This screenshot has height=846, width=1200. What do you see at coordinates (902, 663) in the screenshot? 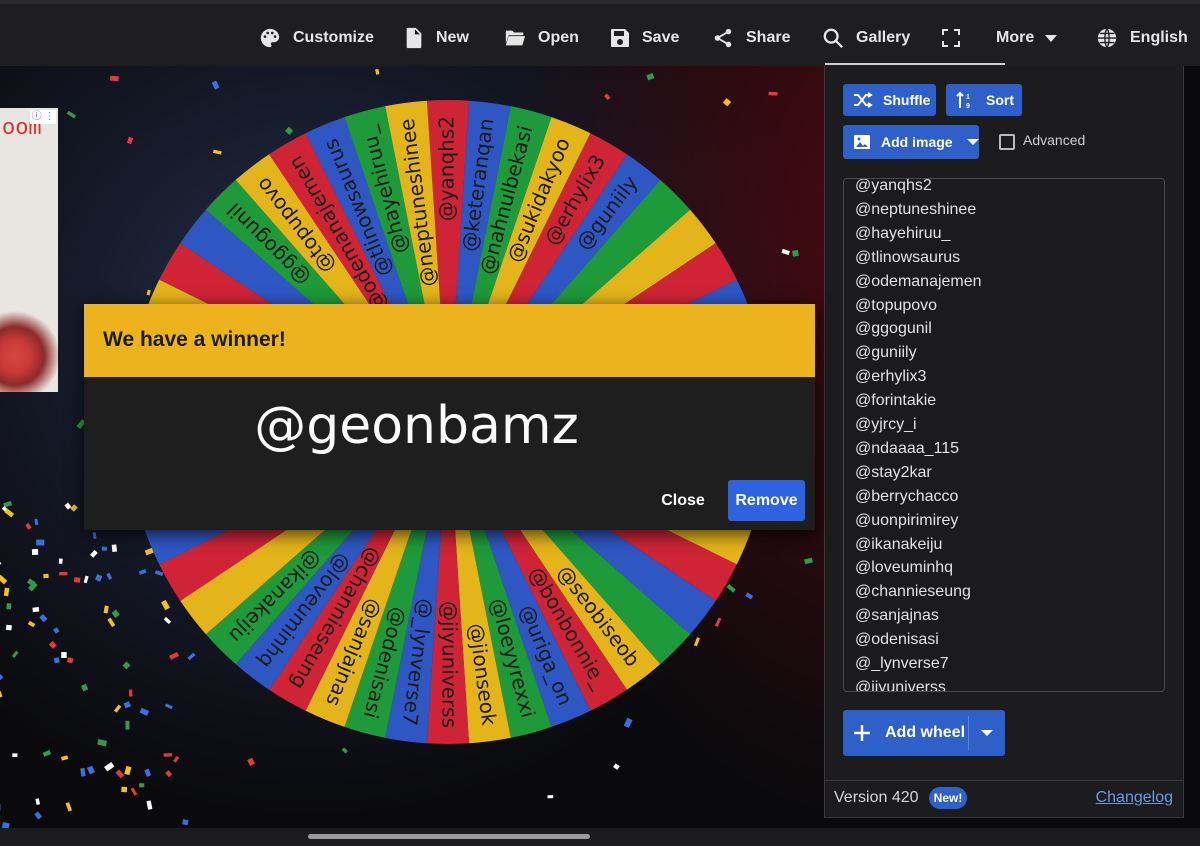
I see `entry-line: @_lynverse7` at bounding box center [902, 663].